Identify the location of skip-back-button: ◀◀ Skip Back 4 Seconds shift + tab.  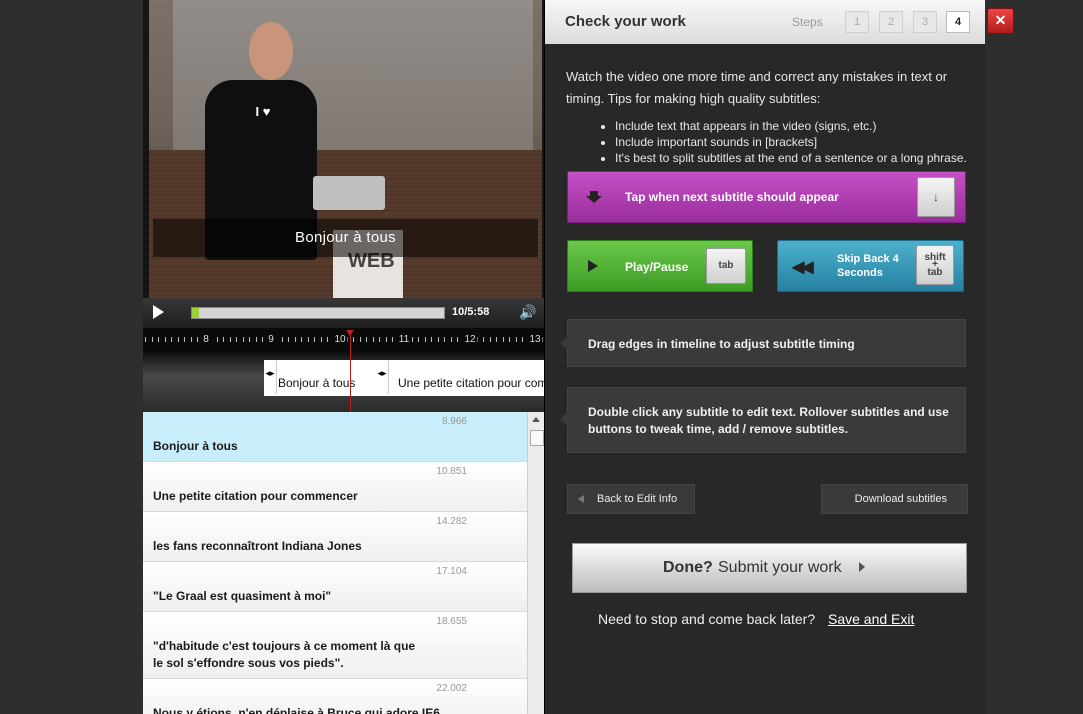
(870, 266).